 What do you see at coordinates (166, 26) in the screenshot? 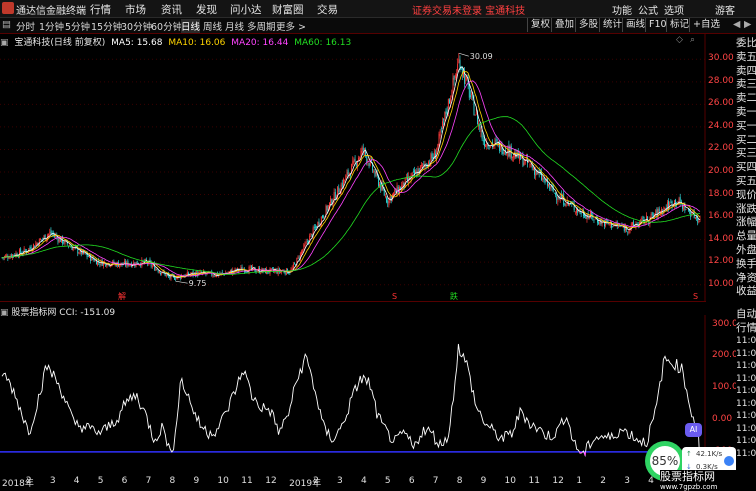
I see `tab-60min: 60分钟` at bounding box center [166, 26].